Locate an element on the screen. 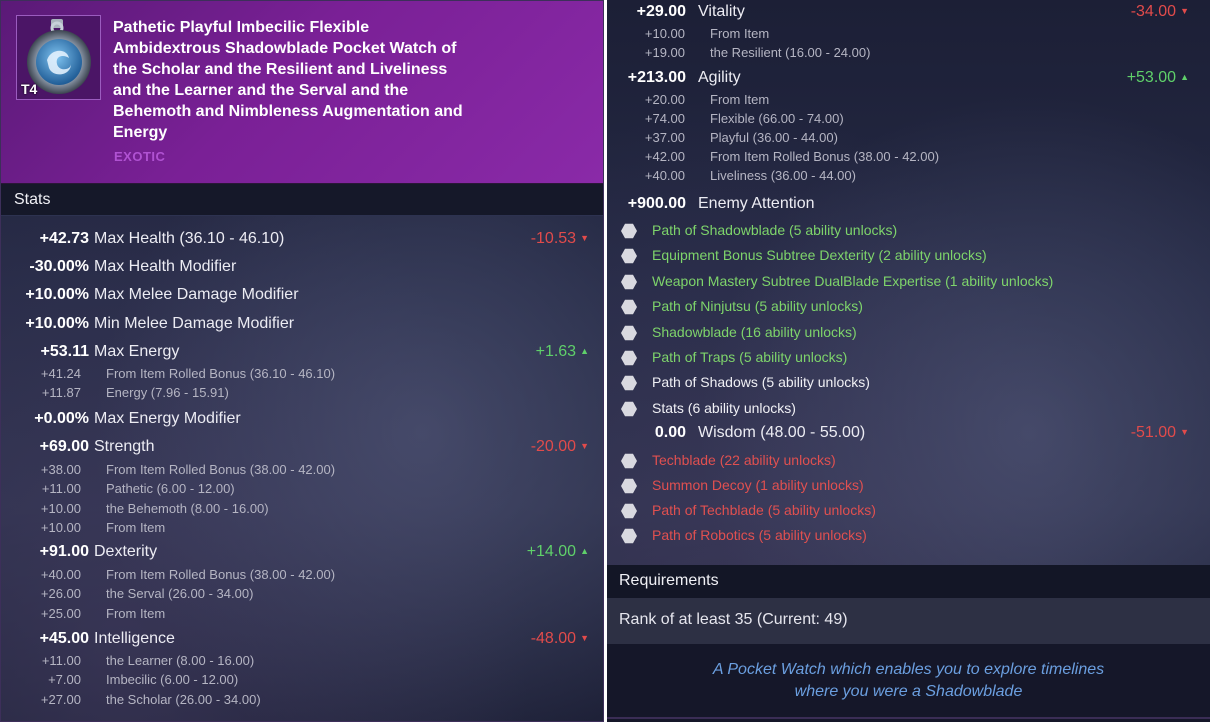 This screenshot has height=722, width=1210. stat-label: Strength is located at coordinates (124, 447).